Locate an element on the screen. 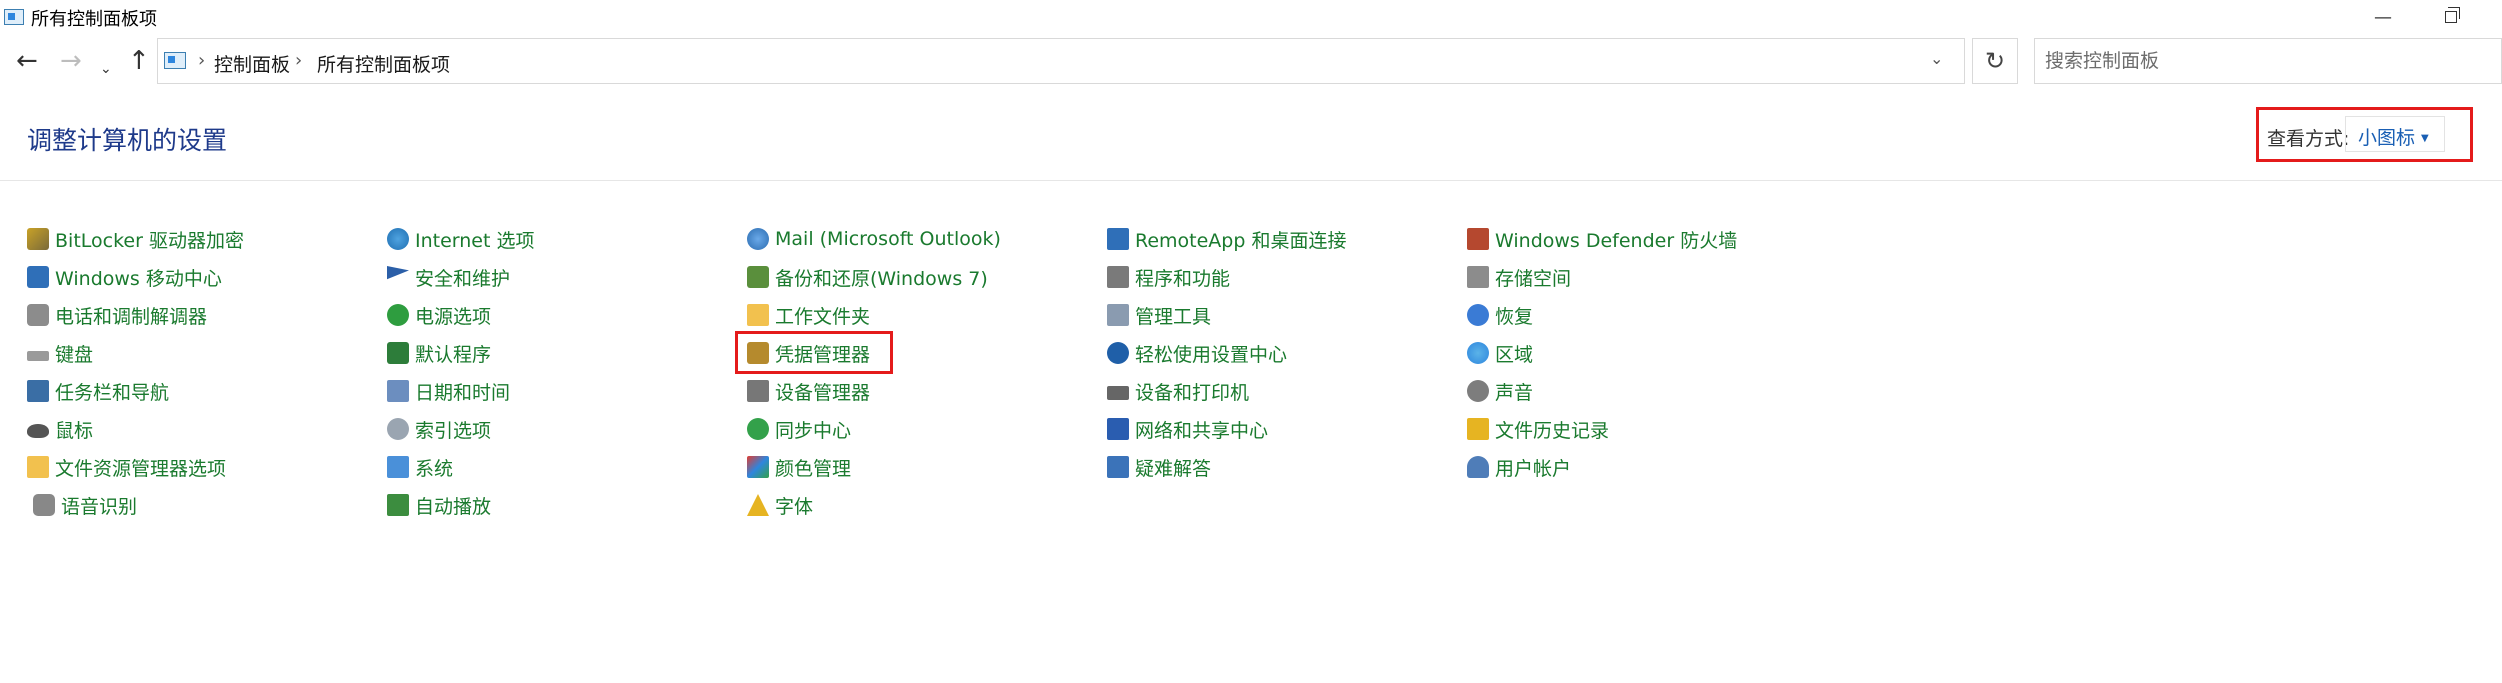 Image resolution: width=2502 pixels, height=683 pixels. refresh-button: ↻ is located at coordinates (1995, 61).